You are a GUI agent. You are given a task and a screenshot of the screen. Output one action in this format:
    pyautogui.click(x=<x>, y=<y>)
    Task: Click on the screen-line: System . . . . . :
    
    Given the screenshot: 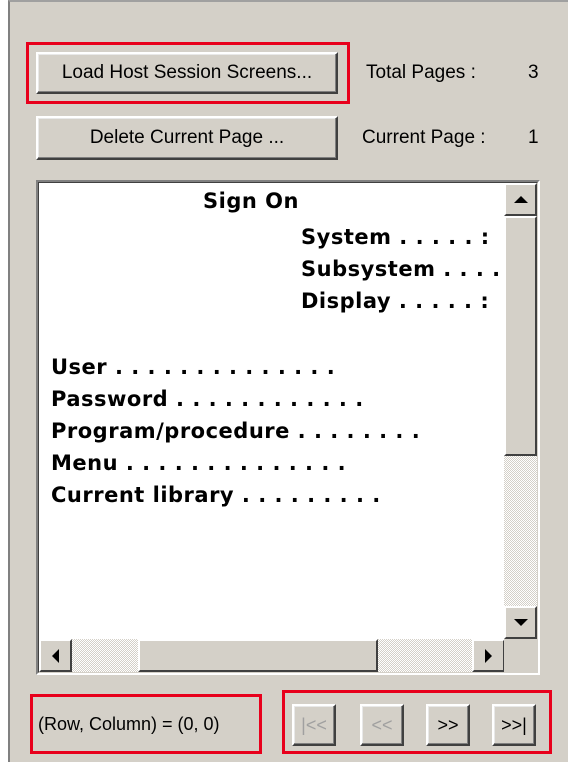 What is the action you would take?
    pyautogui.click(x=395, y=237)
    